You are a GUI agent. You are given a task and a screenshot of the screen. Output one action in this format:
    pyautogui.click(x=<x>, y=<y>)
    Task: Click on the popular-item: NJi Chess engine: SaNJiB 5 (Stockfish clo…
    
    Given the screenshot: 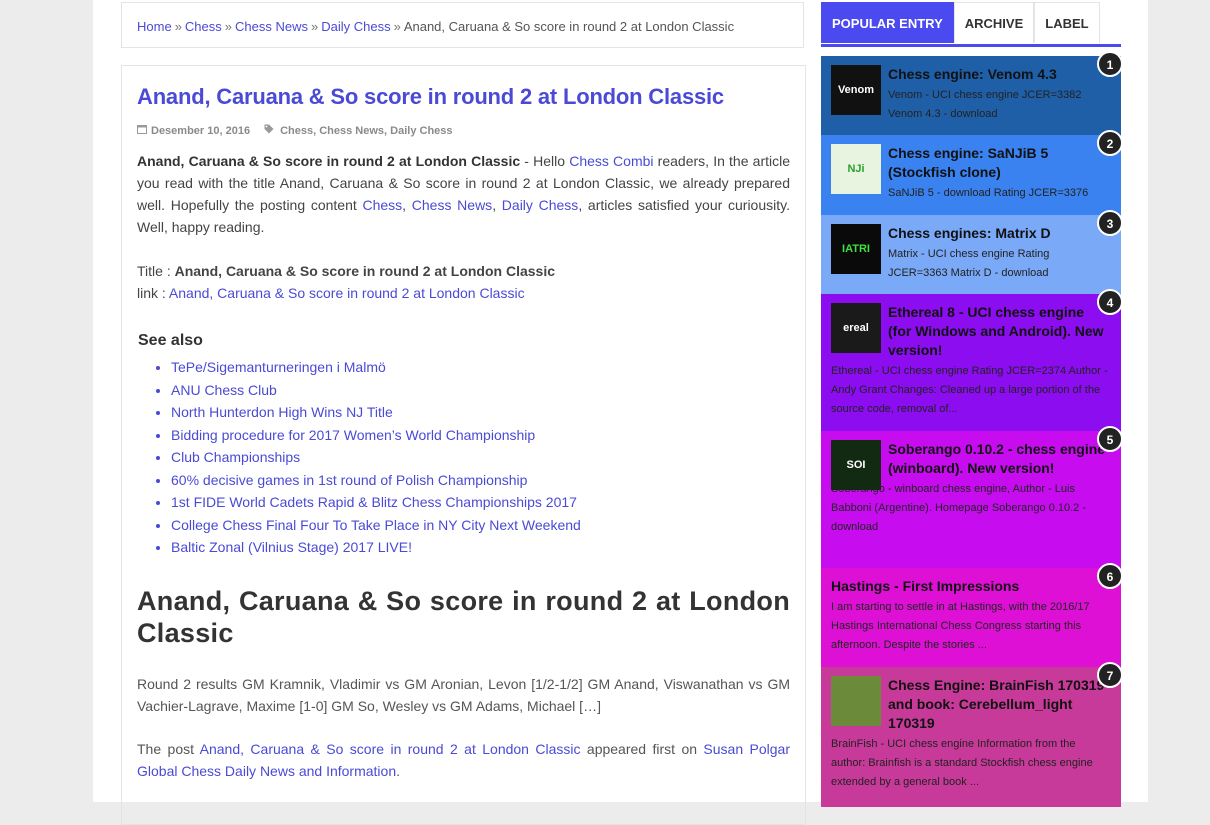 What is the action you would take?
    pyautogui.click(x=972, y=172)
    